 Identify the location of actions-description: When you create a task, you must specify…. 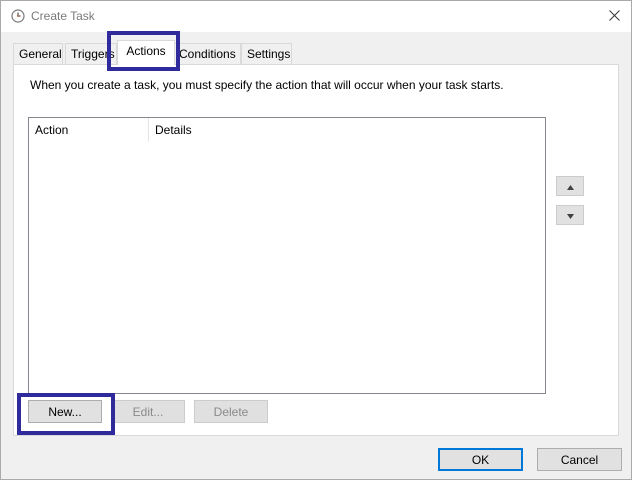
(267, 85).